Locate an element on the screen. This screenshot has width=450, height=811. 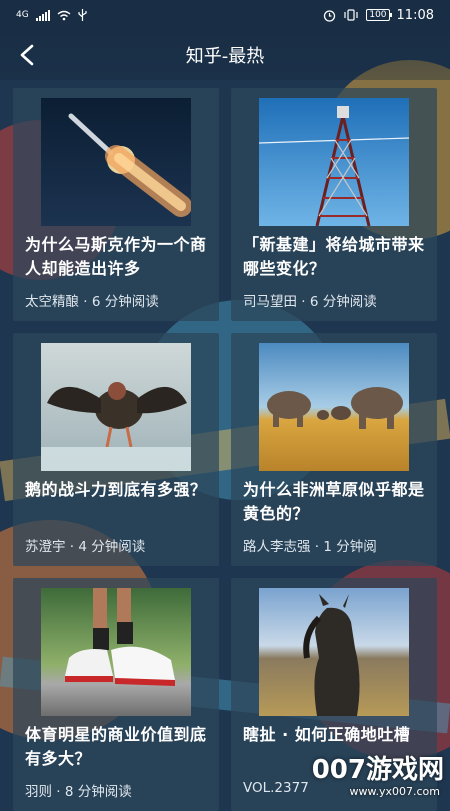
usb-icon is located at coordinates (82, 15).